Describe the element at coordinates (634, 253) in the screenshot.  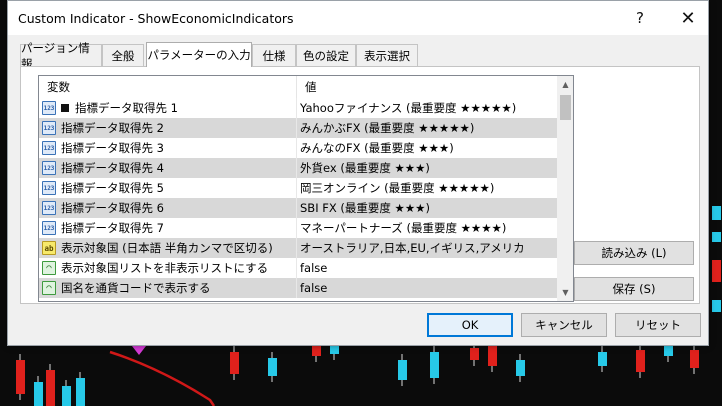
I see `load-button: 読み込み (L)` at that location.